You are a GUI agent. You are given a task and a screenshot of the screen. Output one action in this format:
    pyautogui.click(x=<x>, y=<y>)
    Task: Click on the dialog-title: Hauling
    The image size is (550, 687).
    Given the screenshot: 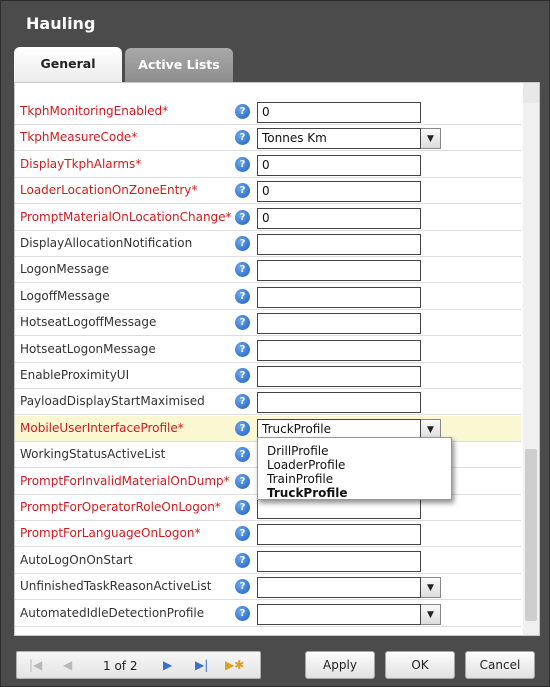 What is the action you would take?
    pyautogui.click(x=61, y=23)
    